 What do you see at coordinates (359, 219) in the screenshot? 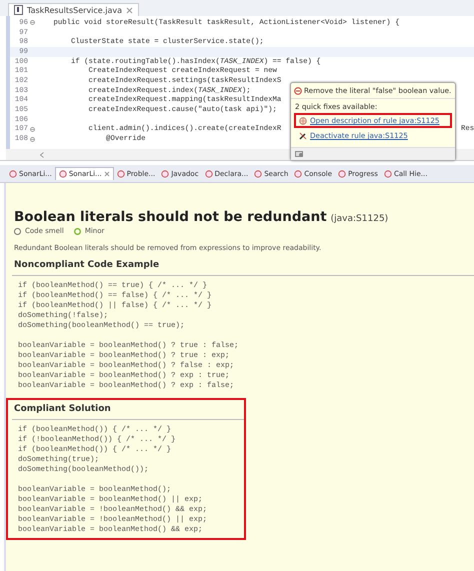
I see `rule-key: (java:S1125)` at bounding box center [359, 219].